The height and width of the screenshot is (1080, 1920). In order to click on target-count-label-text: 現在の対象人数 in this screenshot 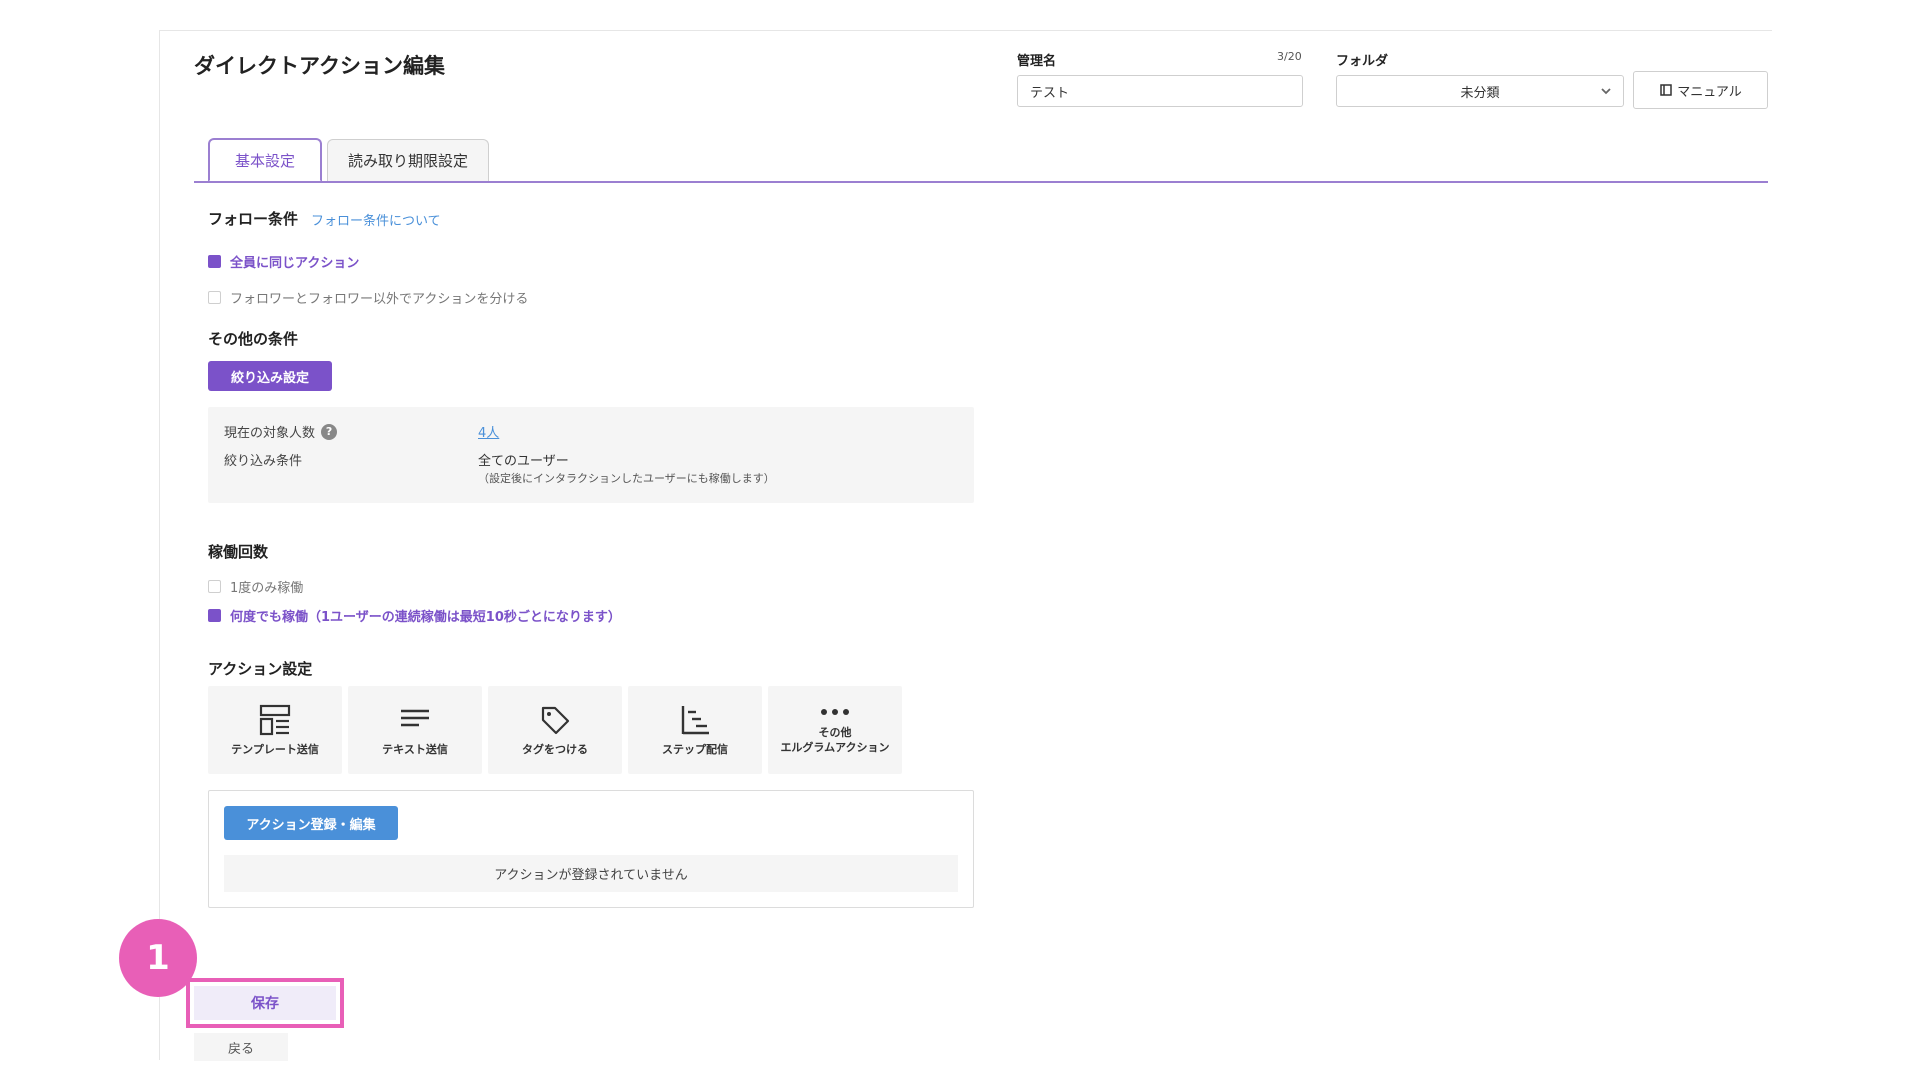, I will do `click(270, 433)`.